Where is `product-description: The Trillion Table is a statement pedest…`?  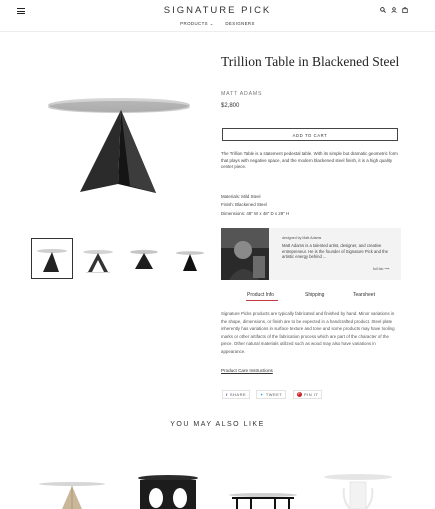 product-description: The Trillion Table is a statement pedest… is located at coordinates (309, 160).